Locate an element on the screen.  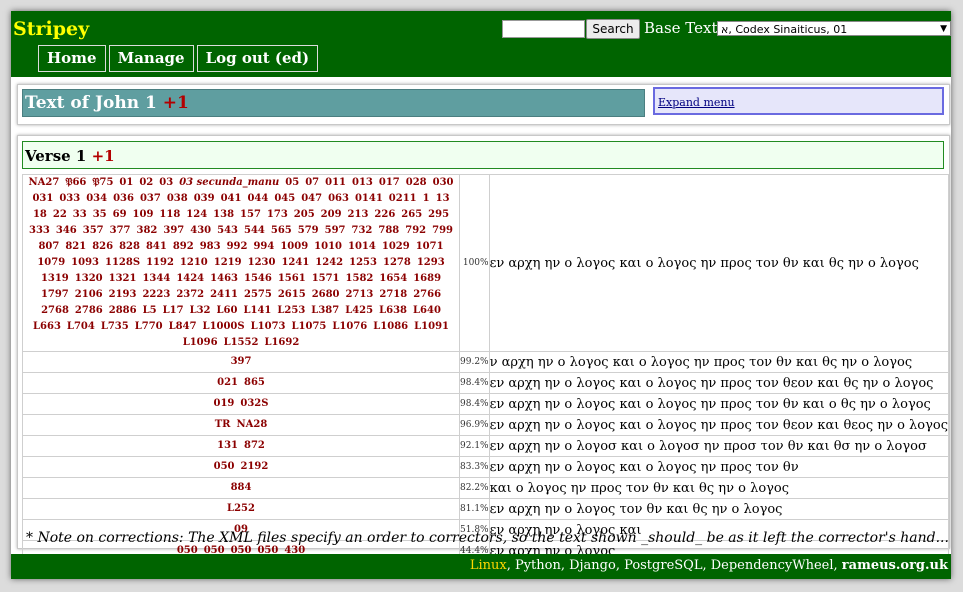
witness-link: L32 is located at coordinates (200, 311).